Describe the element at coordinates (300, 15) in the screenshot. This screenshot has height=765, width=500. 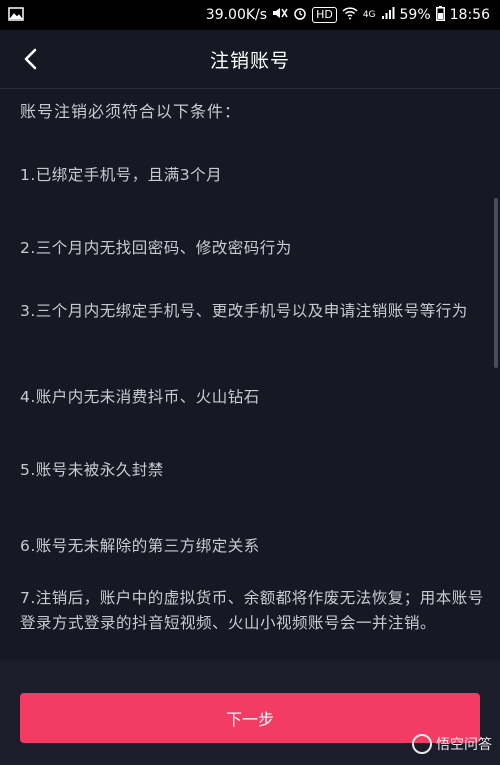
I see `alarm-icon` at that location.